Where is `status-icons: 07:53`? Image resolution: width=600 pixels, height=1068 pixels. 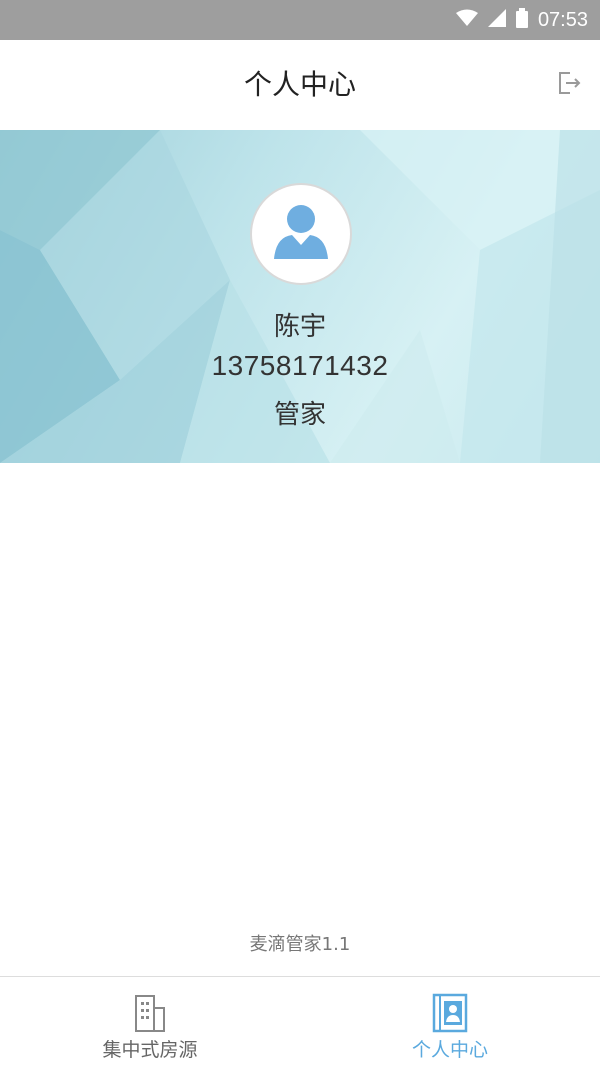 status-icons: 07:53 is located at coordinates (521, 20).